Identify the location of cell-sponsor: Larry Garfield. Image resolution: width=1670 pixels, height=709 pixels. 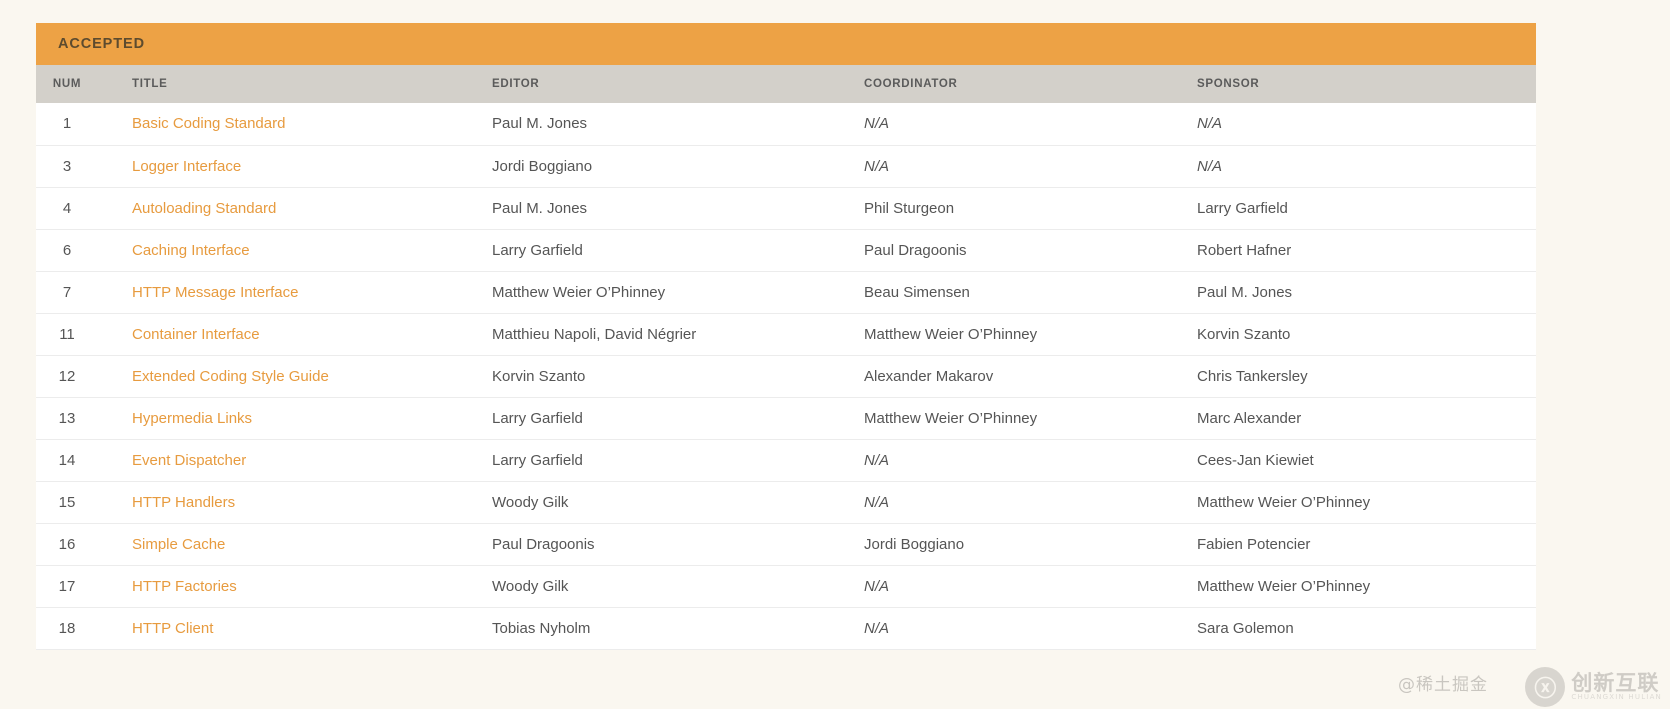
(1366, 208).